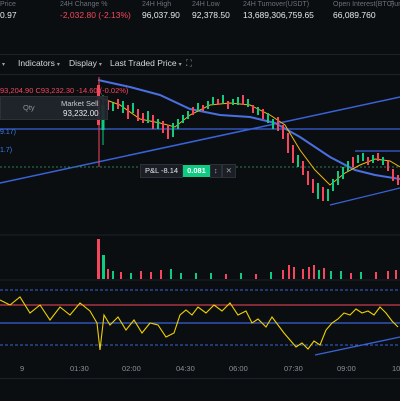 This screenshot has width=400, height=401. Describe the element at coordinates (8, 15) in the screenshot. I see `price-value: 0.97` at that location.